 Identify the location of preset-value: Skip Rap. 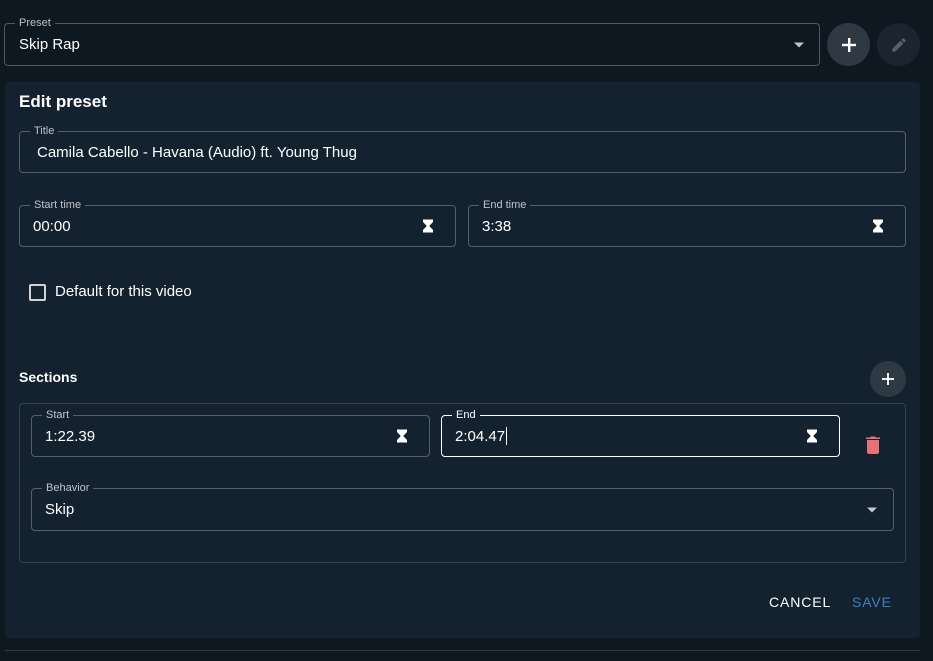
(49, 44).